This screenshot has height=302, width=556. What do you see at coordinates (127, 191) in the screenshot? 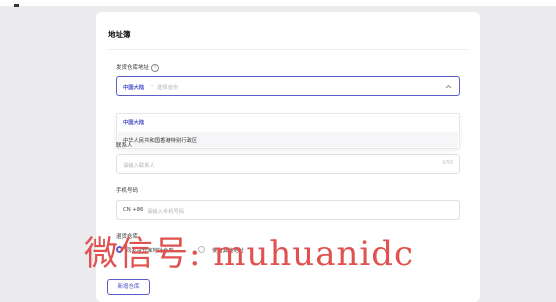
I see `phone-label: 手机号码` at bounding box center [127, 191].